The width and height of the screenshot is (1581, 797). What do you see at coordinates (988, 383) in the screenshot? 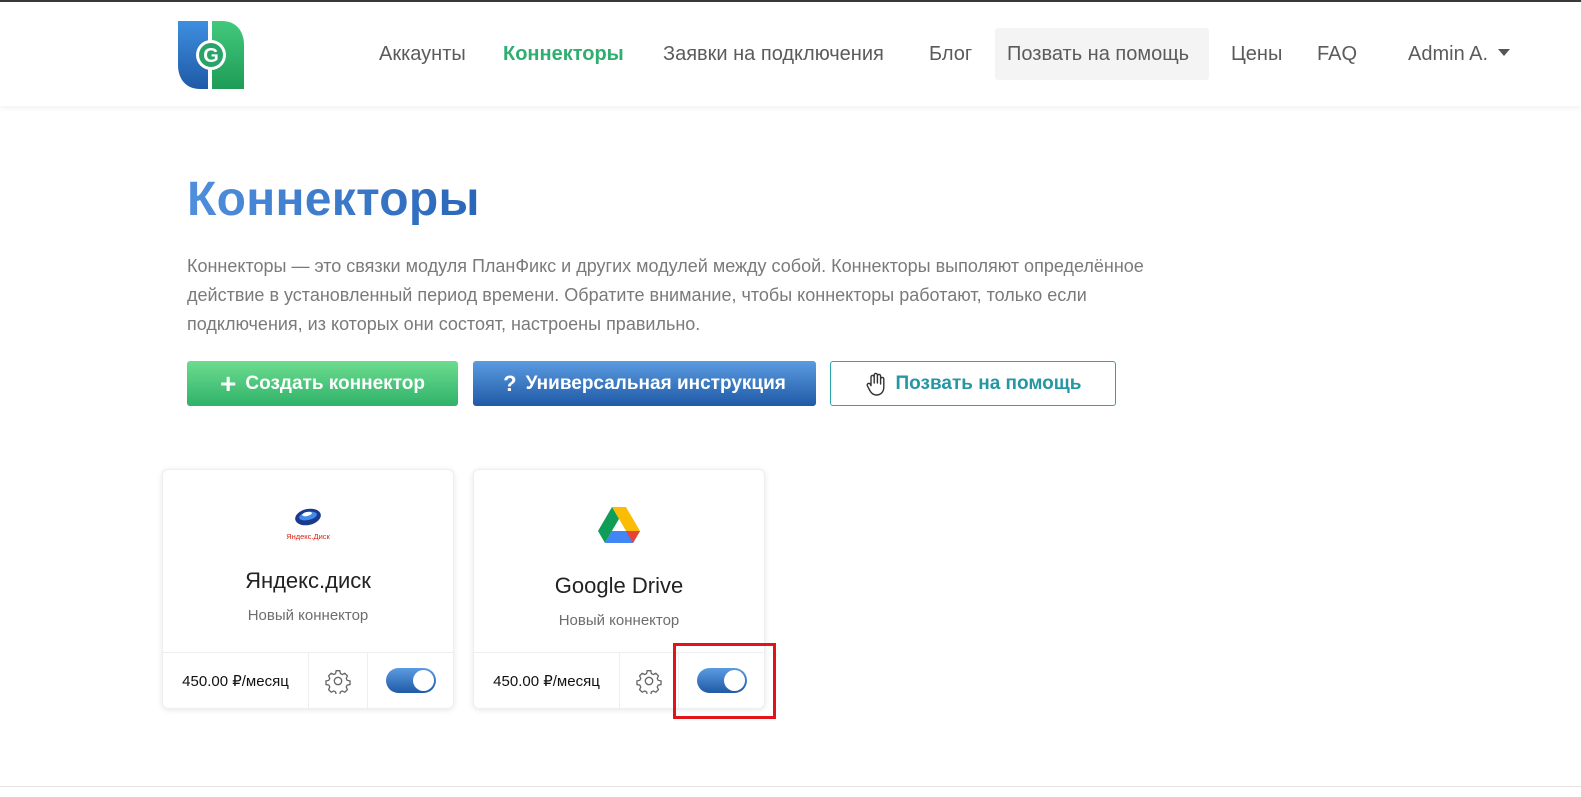
I see `call-help-label: Позвать на помощь` at bounding box center [988, 383].